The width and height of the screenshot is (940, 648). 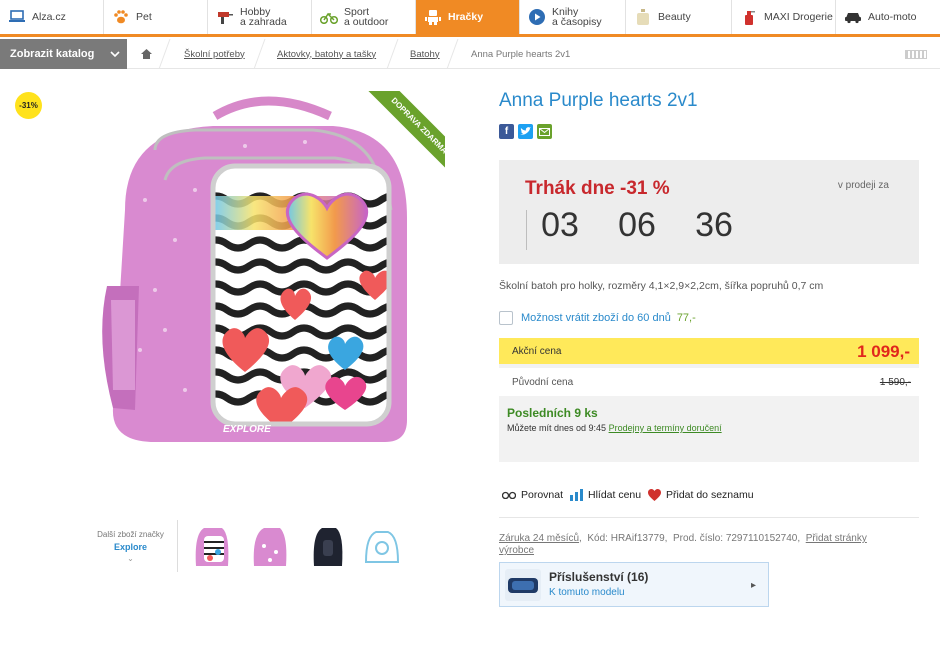 I want to click on glasses-icon, so click(x=509, y=495).